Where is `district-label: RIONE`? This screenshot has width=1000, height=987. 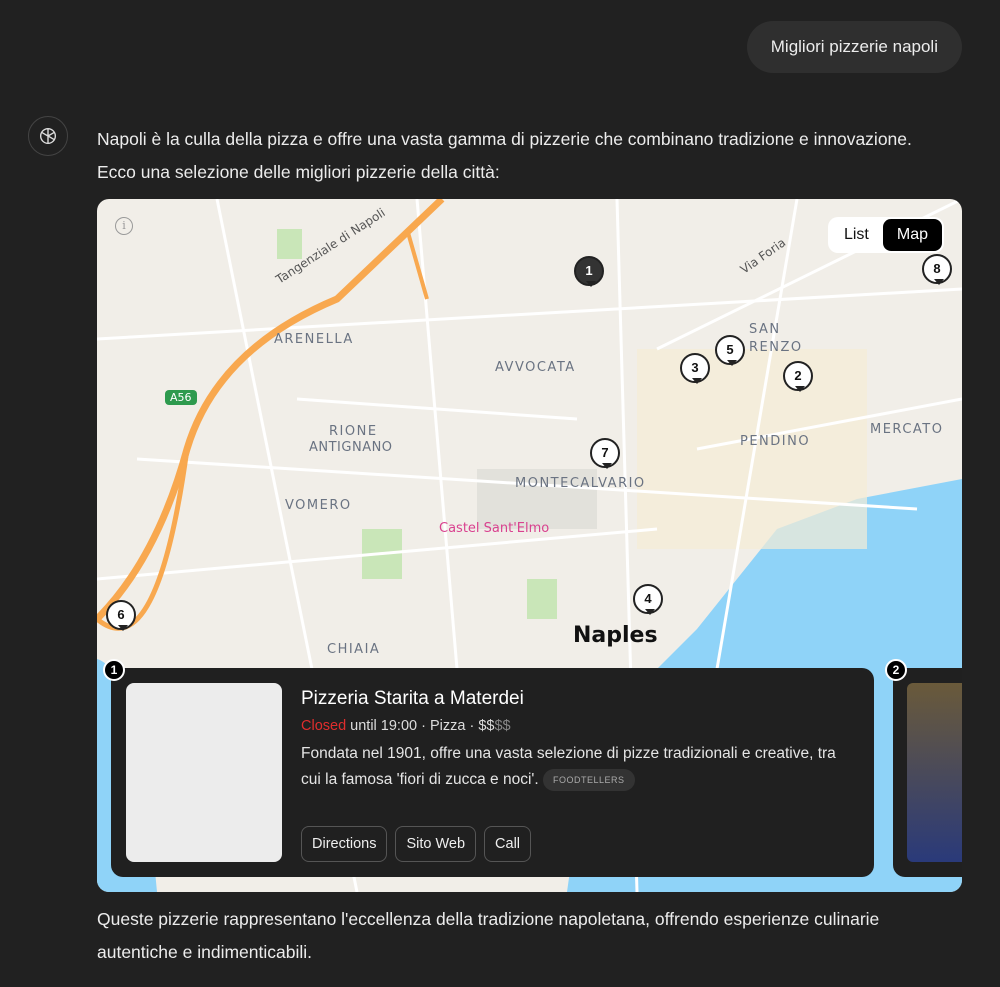 district-label: RIONE is located at coordinates (353, 431).